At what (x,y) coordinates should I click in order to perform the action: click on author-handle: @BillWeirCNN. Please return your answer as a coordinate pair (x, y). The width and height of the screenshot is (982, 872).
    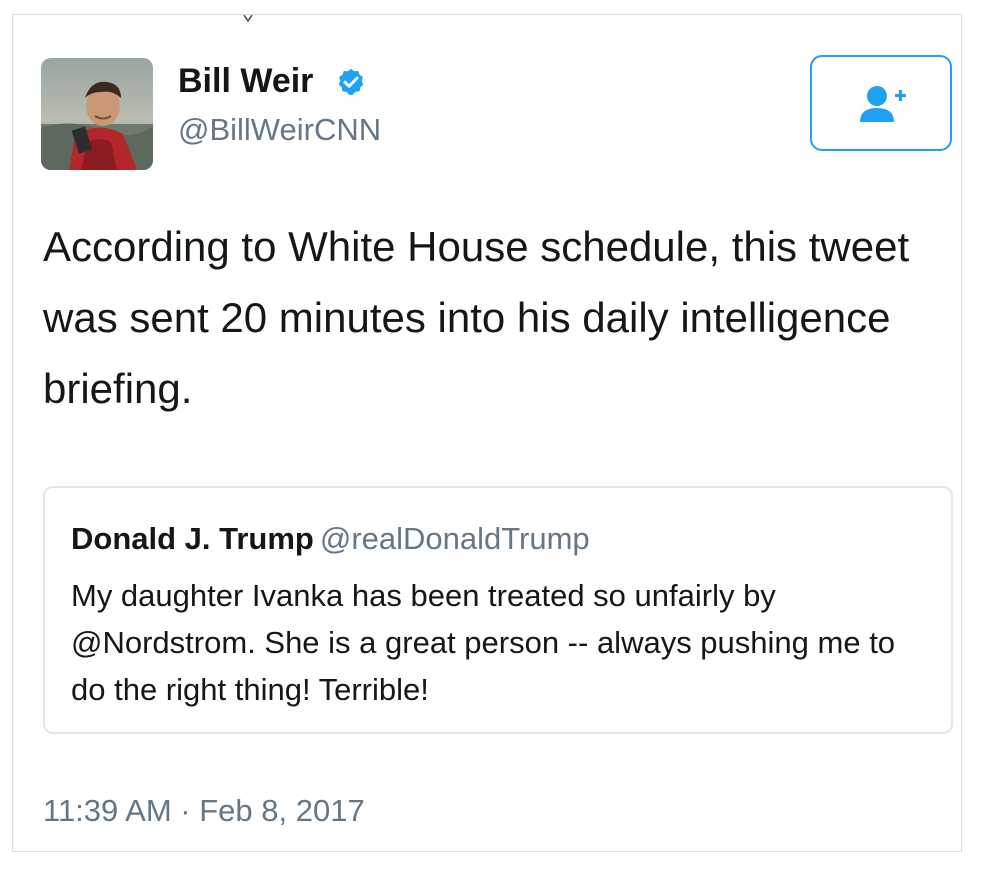
    Looking at the image, I should click on (279, 130).